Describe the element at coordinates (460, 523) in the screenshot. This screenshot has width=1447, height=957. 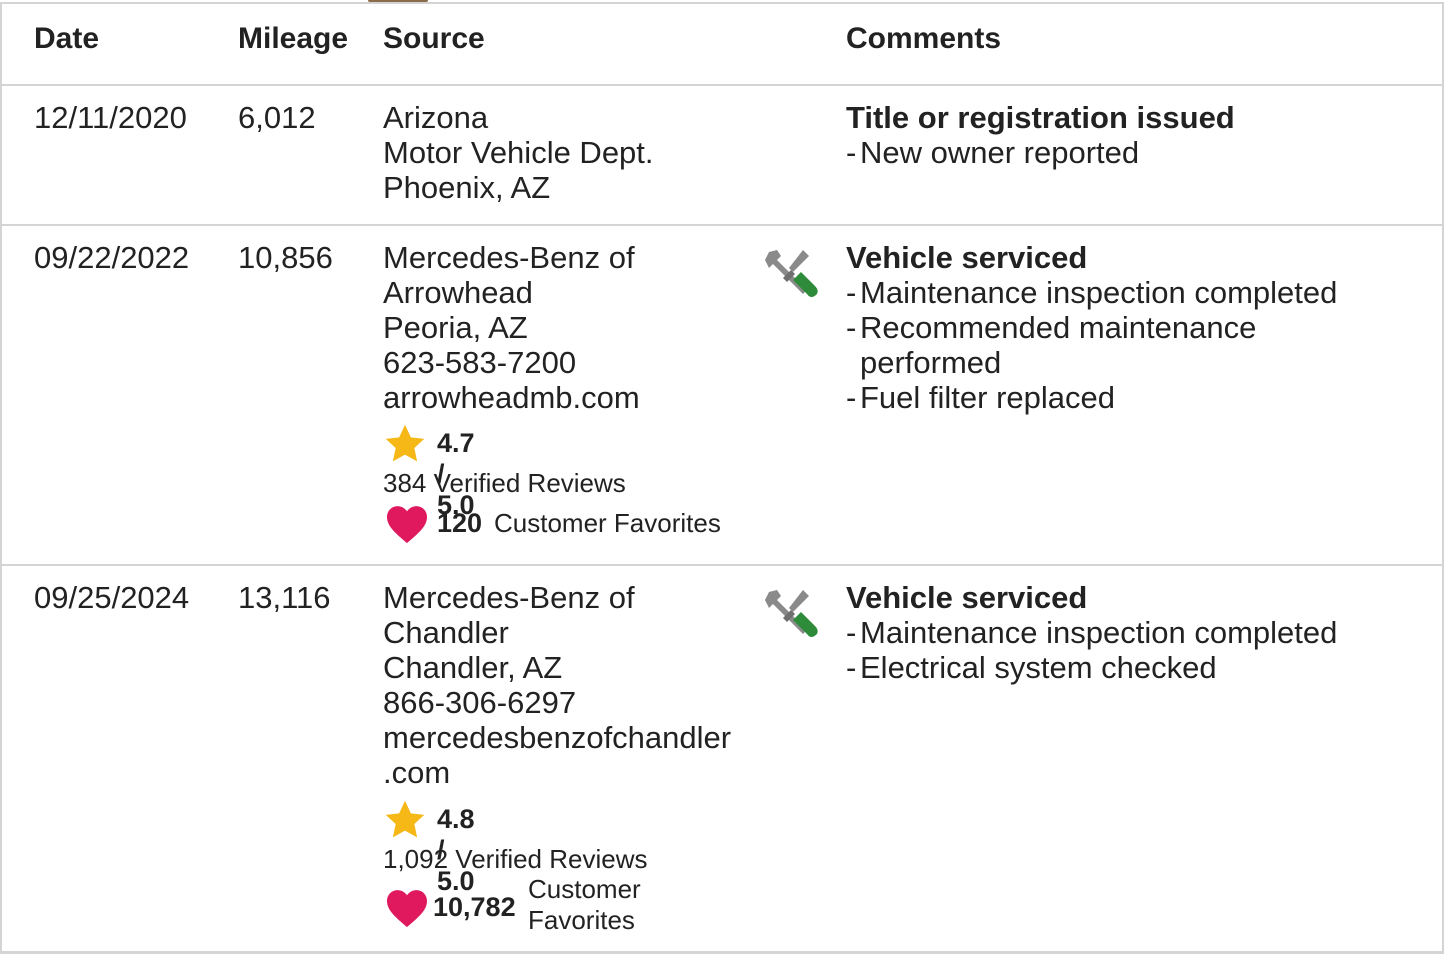
I see `favorites-count: 120` at that location.